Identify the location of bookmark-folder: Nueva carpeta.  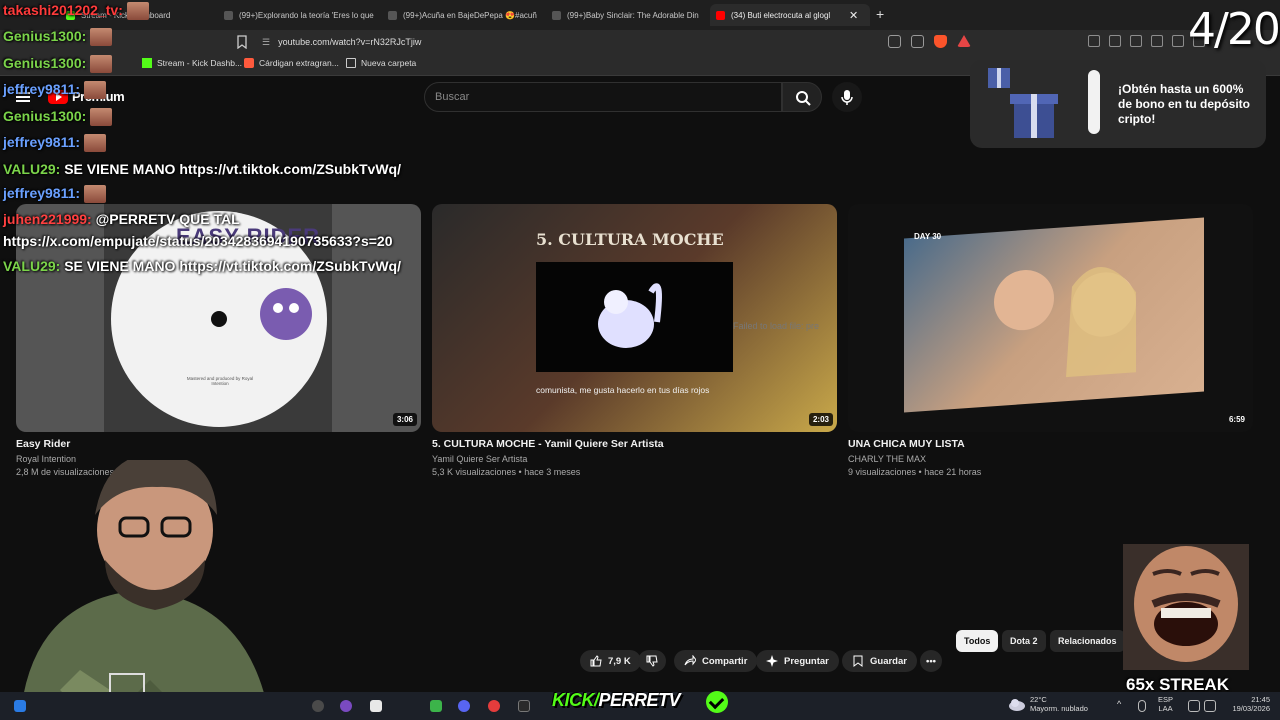
(381, 63).